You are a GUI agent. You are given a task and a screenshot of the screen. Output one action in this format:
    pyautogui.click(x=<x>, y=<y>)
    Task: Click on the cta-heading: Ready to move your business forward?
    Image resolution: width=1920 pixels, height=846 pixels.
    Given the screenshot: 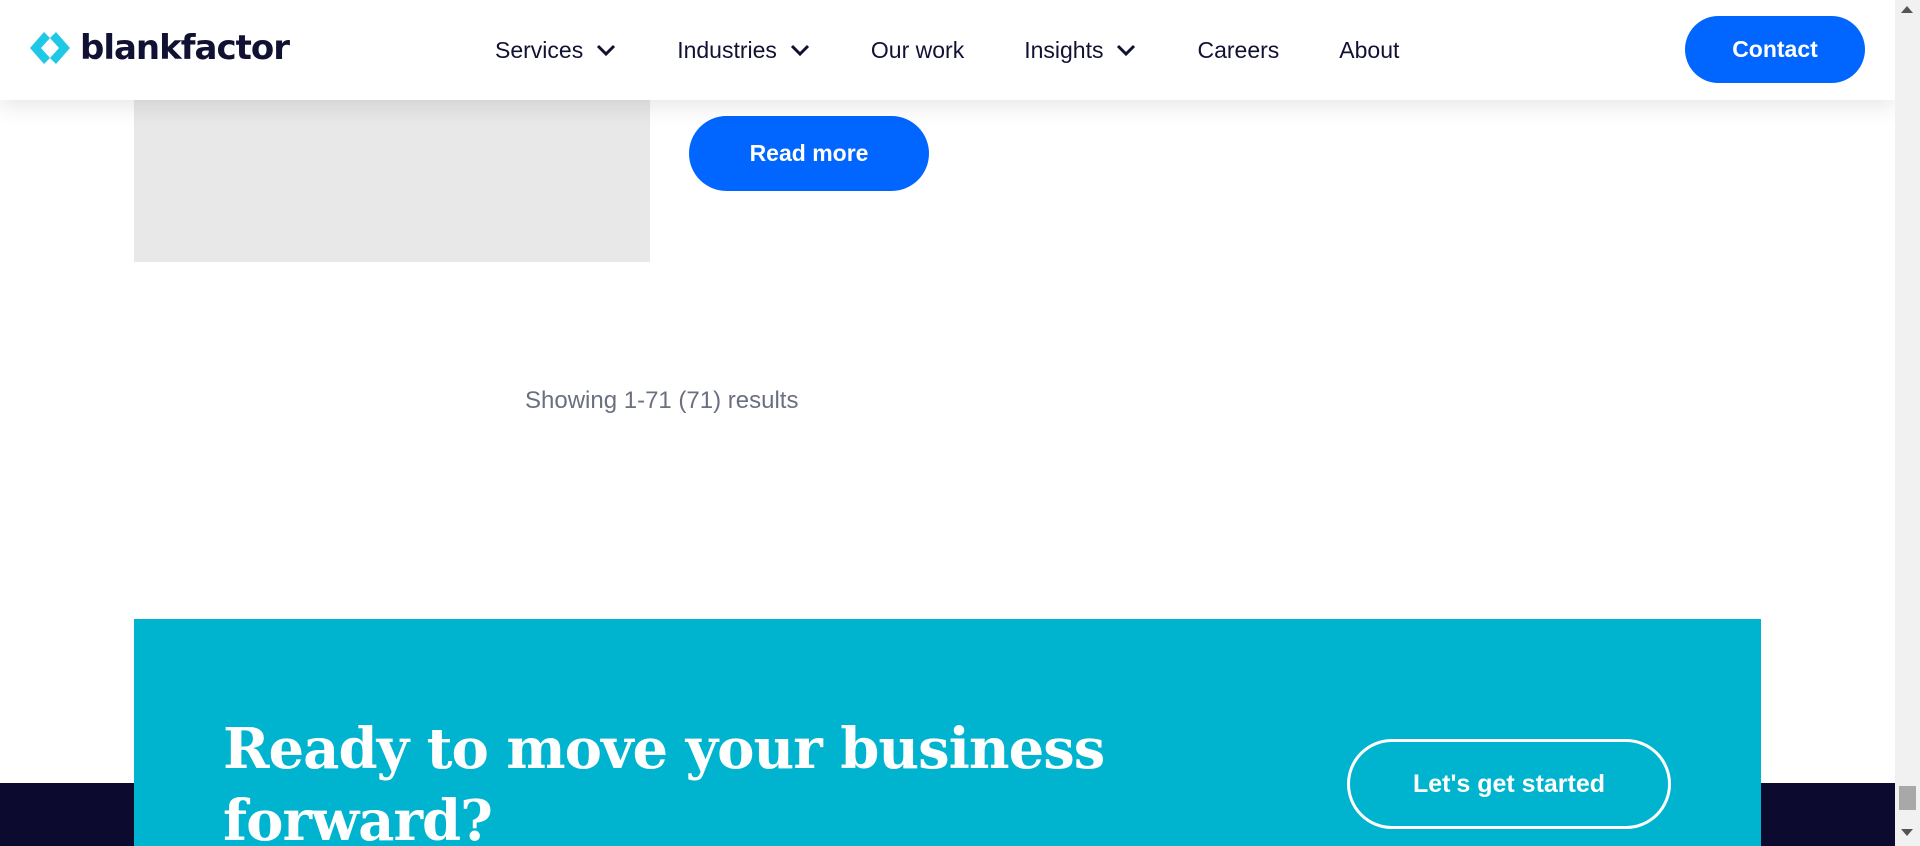 What is the action you would take?
    pyautogui.click(x=664, y=781)
    